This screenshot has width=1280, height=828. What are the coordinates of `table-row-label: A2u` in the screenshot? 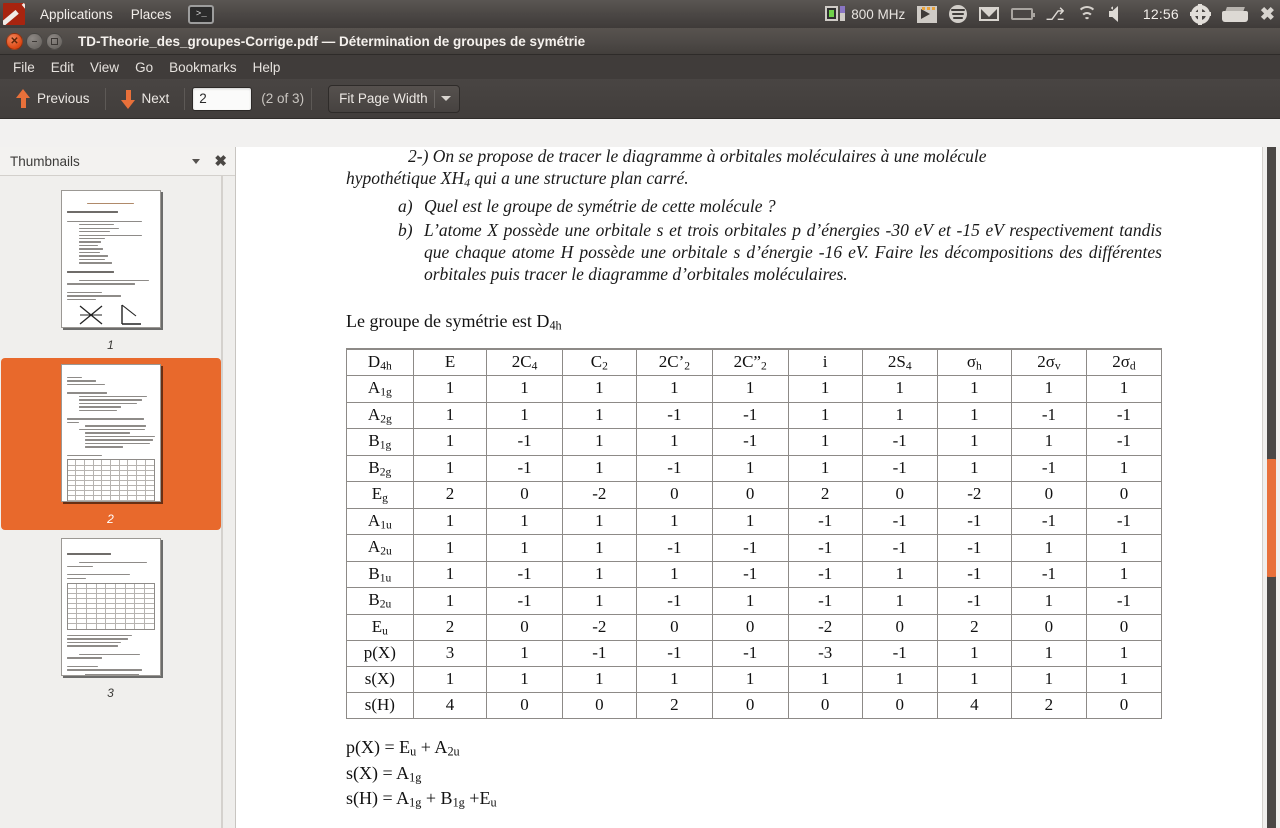 It's located at (380, 548).